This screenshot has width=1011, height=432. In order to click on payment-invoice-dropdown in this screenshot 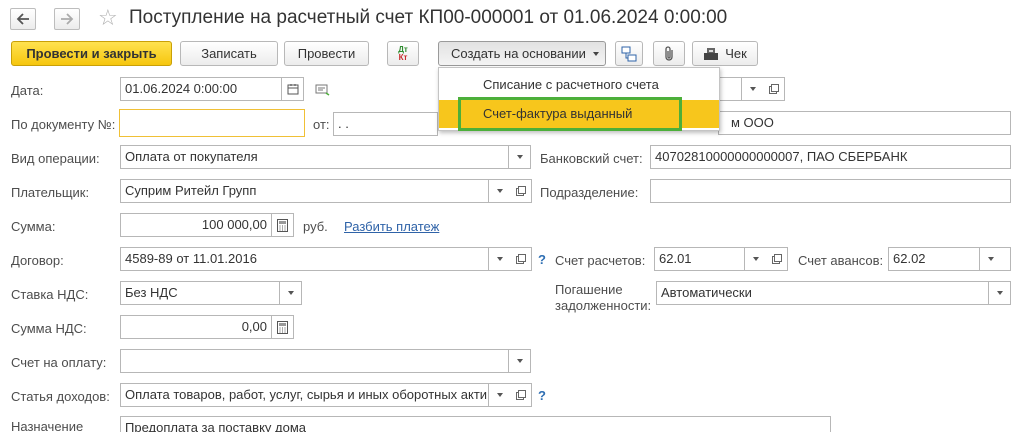, I will do `click(520, 361)`.